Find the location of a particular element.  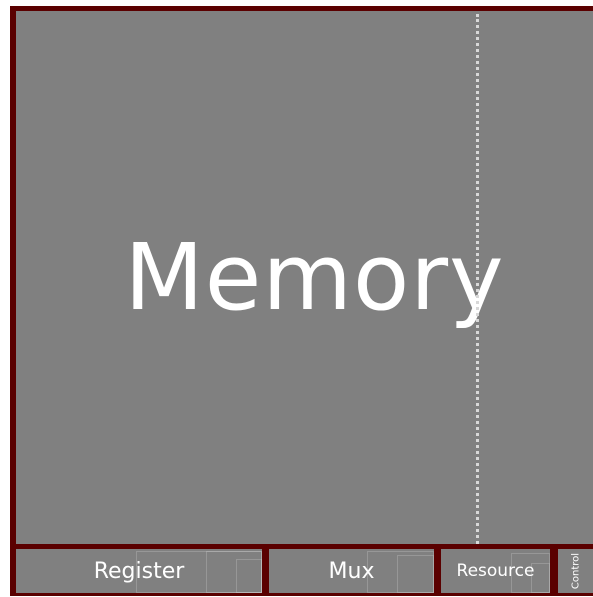

memory-label: Memory is located at coordinates (314, 277).